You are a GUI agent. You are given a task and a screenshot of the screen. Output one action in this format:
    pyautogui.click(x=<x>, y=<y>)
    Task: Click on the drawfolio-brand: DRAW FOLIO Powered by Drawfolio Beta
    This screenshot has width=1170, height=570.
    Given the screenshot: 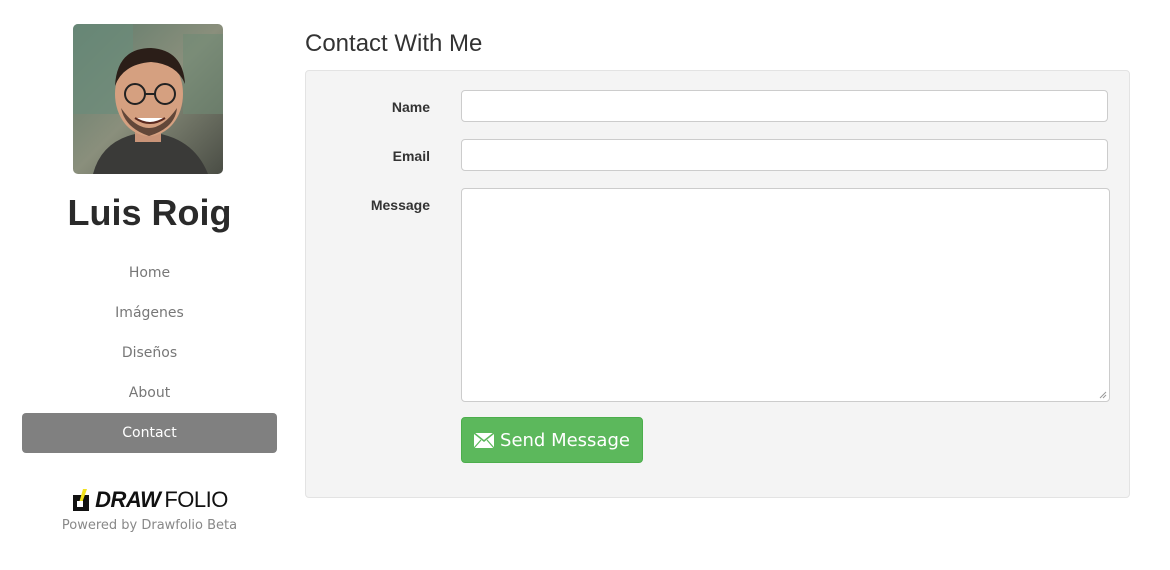 What is the action you would take?
    pyautogui.click(x=149, y=509)
    